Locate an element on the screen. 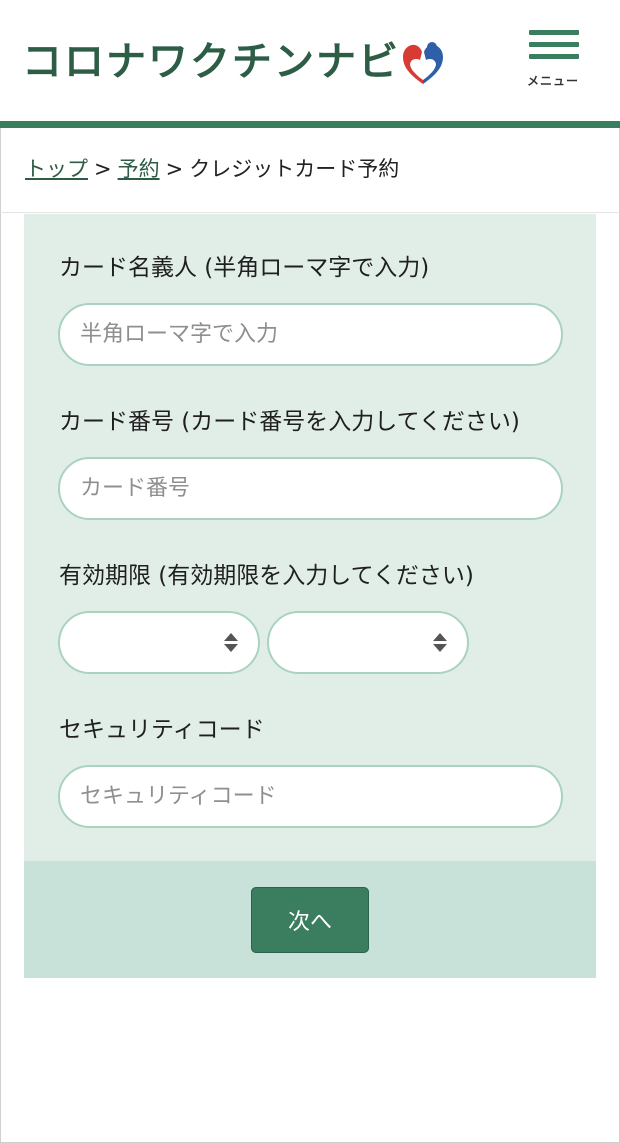 The height and width of the screenshot is (1143, 620). expiry-year-select is located at coordinates (368, 642).